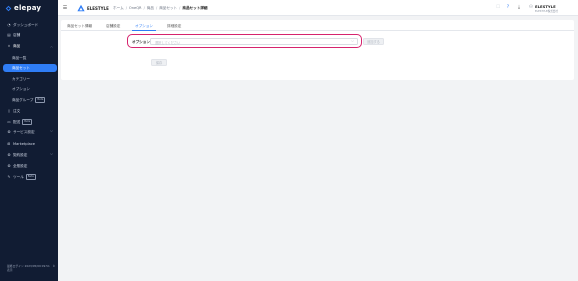 This screenshot has height=281, width=578. I want to click on active-tab-indicator, so click(144, 30).